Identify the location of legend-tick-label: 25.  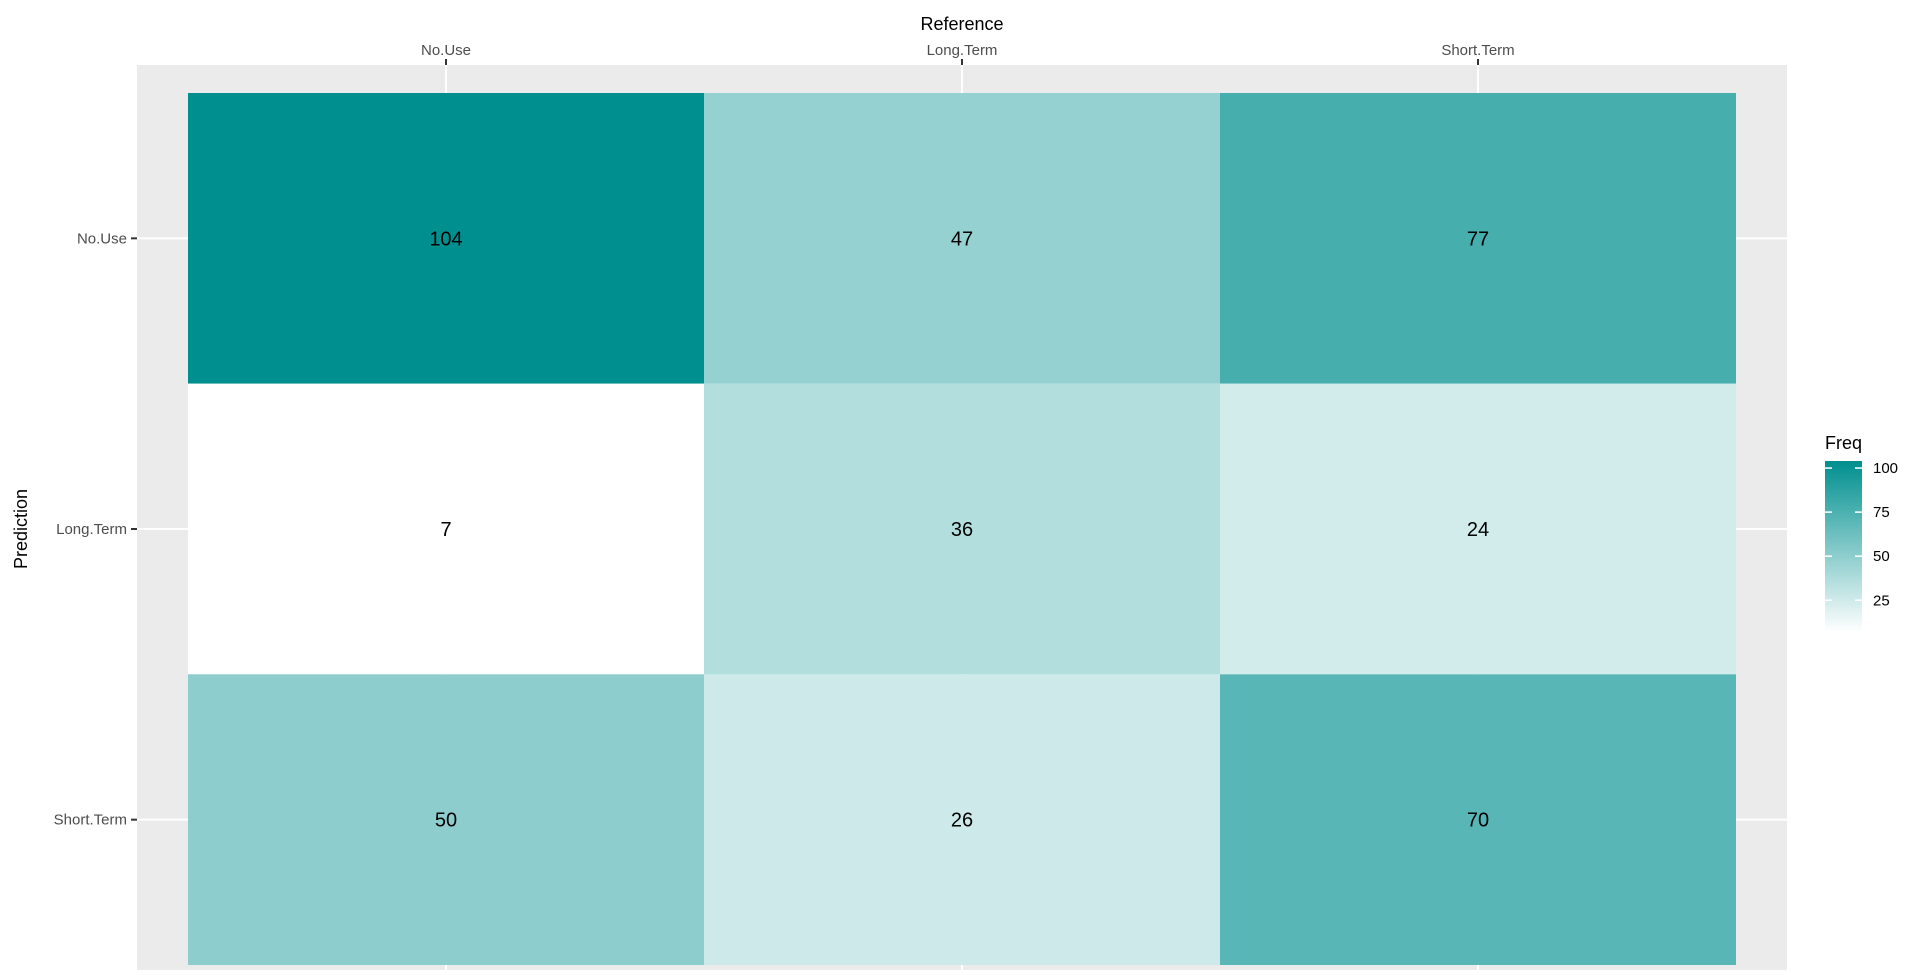
(1881, 600).